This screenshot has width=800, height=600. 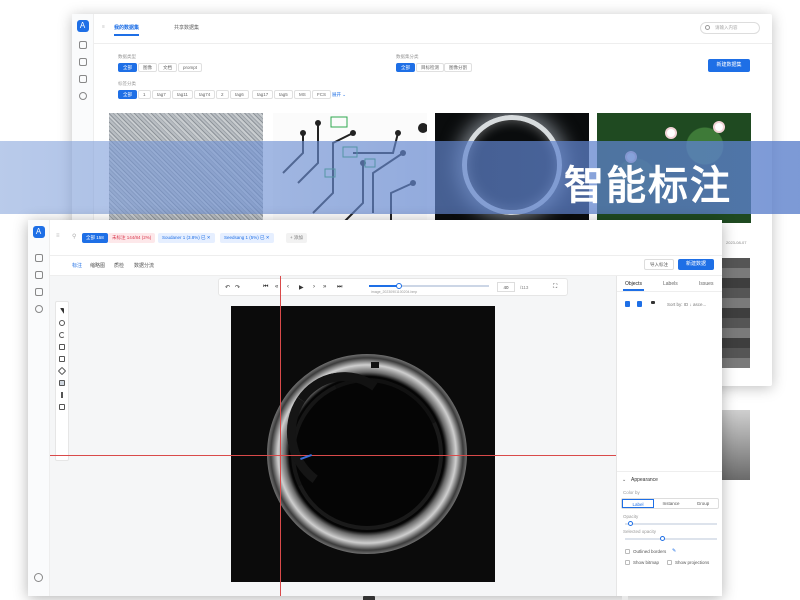 I want to click on opacity-knob, so click(x=630, y=523).